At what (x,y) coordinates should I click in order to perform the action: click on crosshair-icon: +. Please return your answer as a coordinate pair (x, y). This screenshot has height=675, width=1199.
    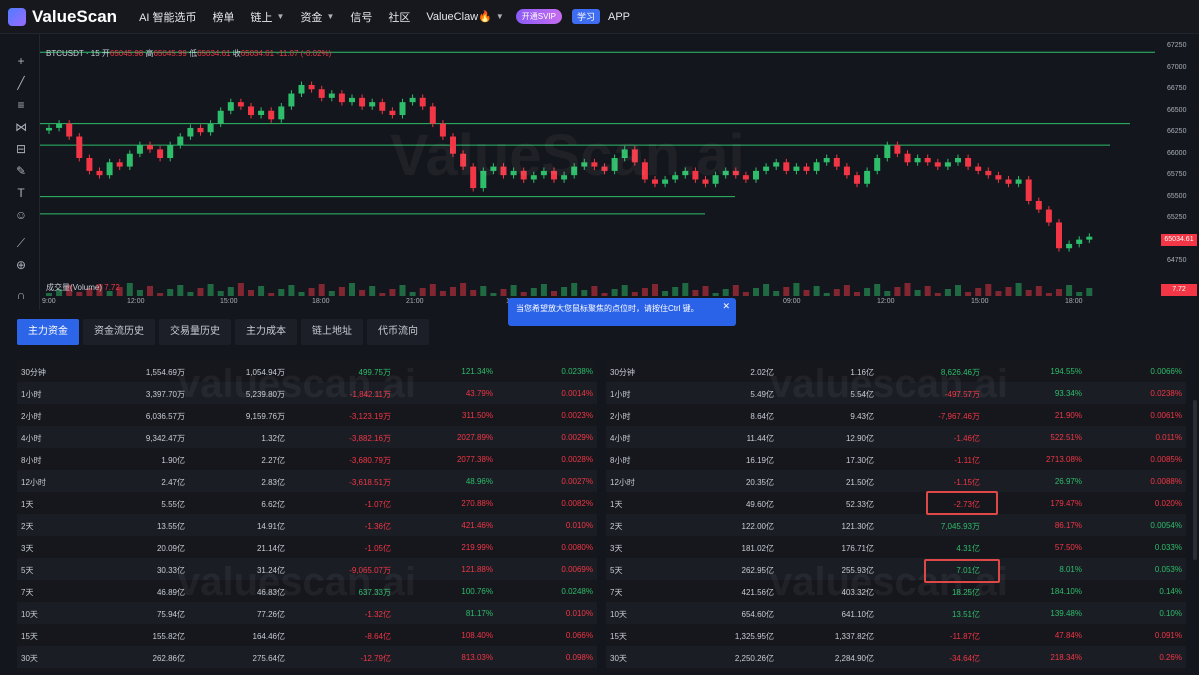
    Looking at the image, I should click on (21, 61).